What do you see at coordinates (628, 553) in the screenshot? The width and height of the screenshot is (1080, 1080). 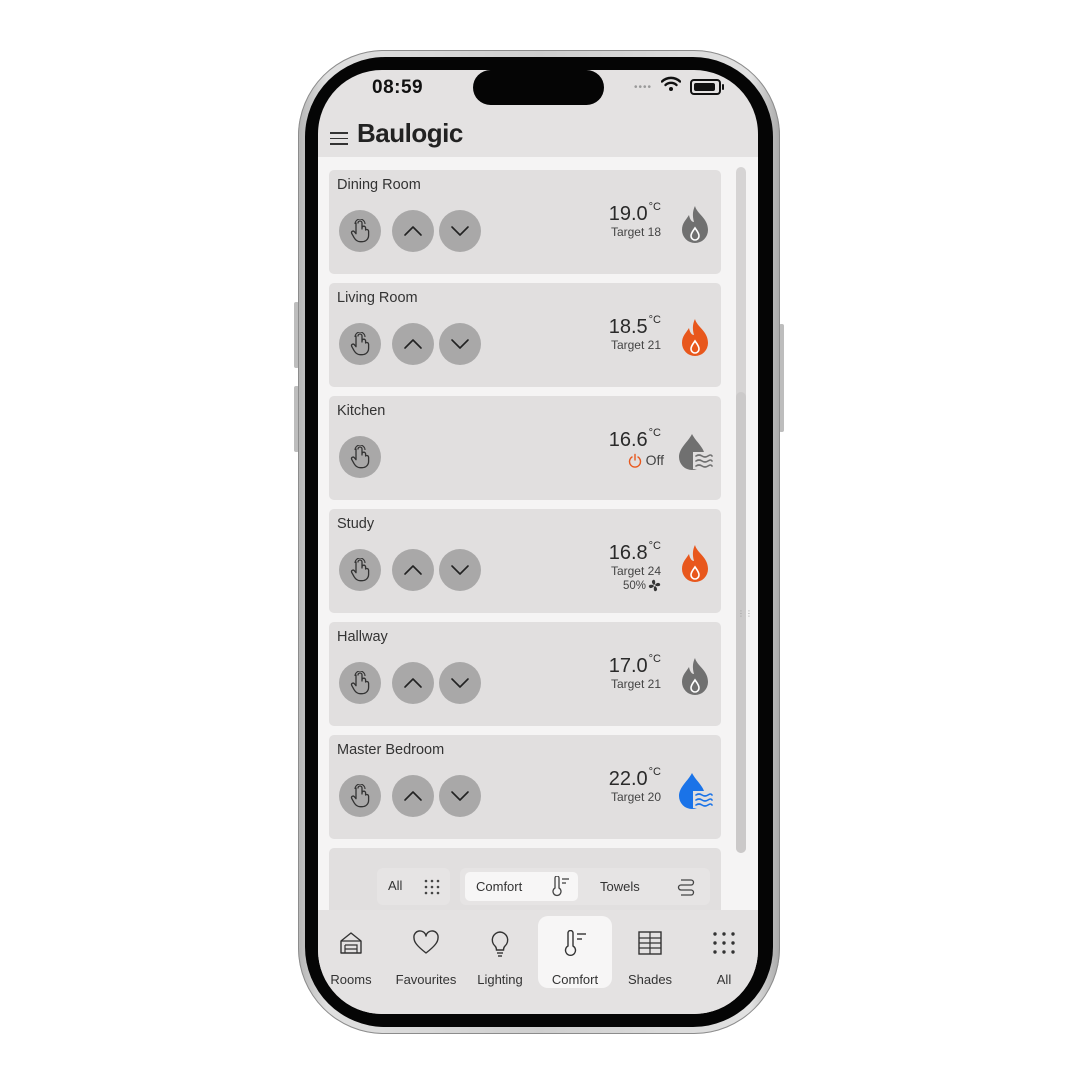 I see `temperature-value: 16.8` at bounding box center [628, 553].